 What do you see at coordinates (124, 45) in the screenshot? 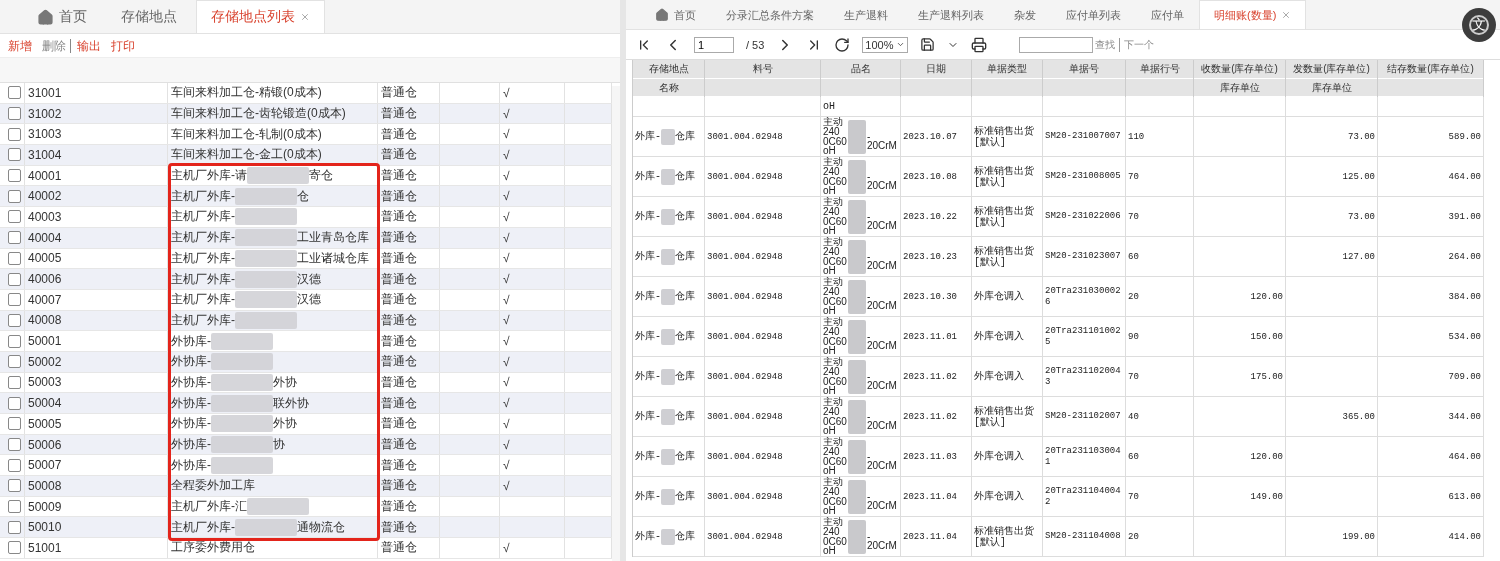
I see `toolbar-link: 打印` at bounding box center [124, 45].